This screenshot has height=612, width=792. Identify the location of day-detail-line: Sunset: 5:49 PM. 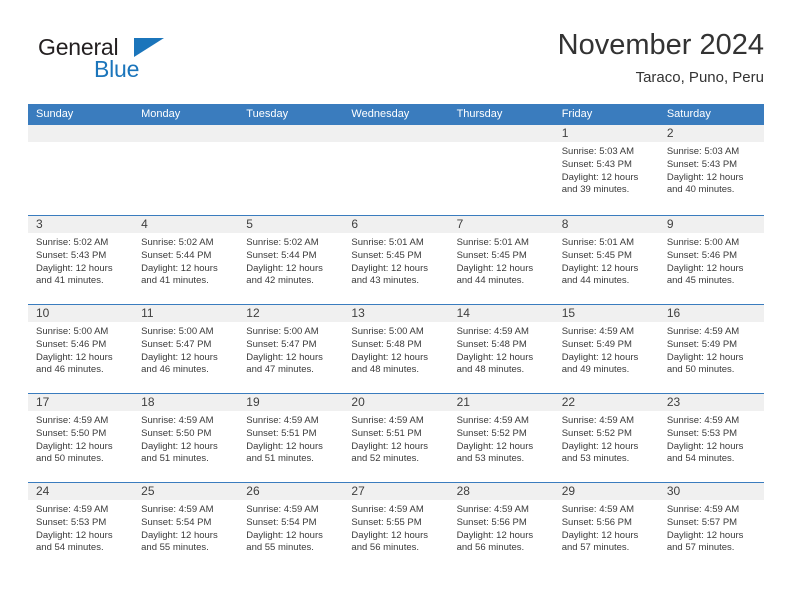
(702, 344).